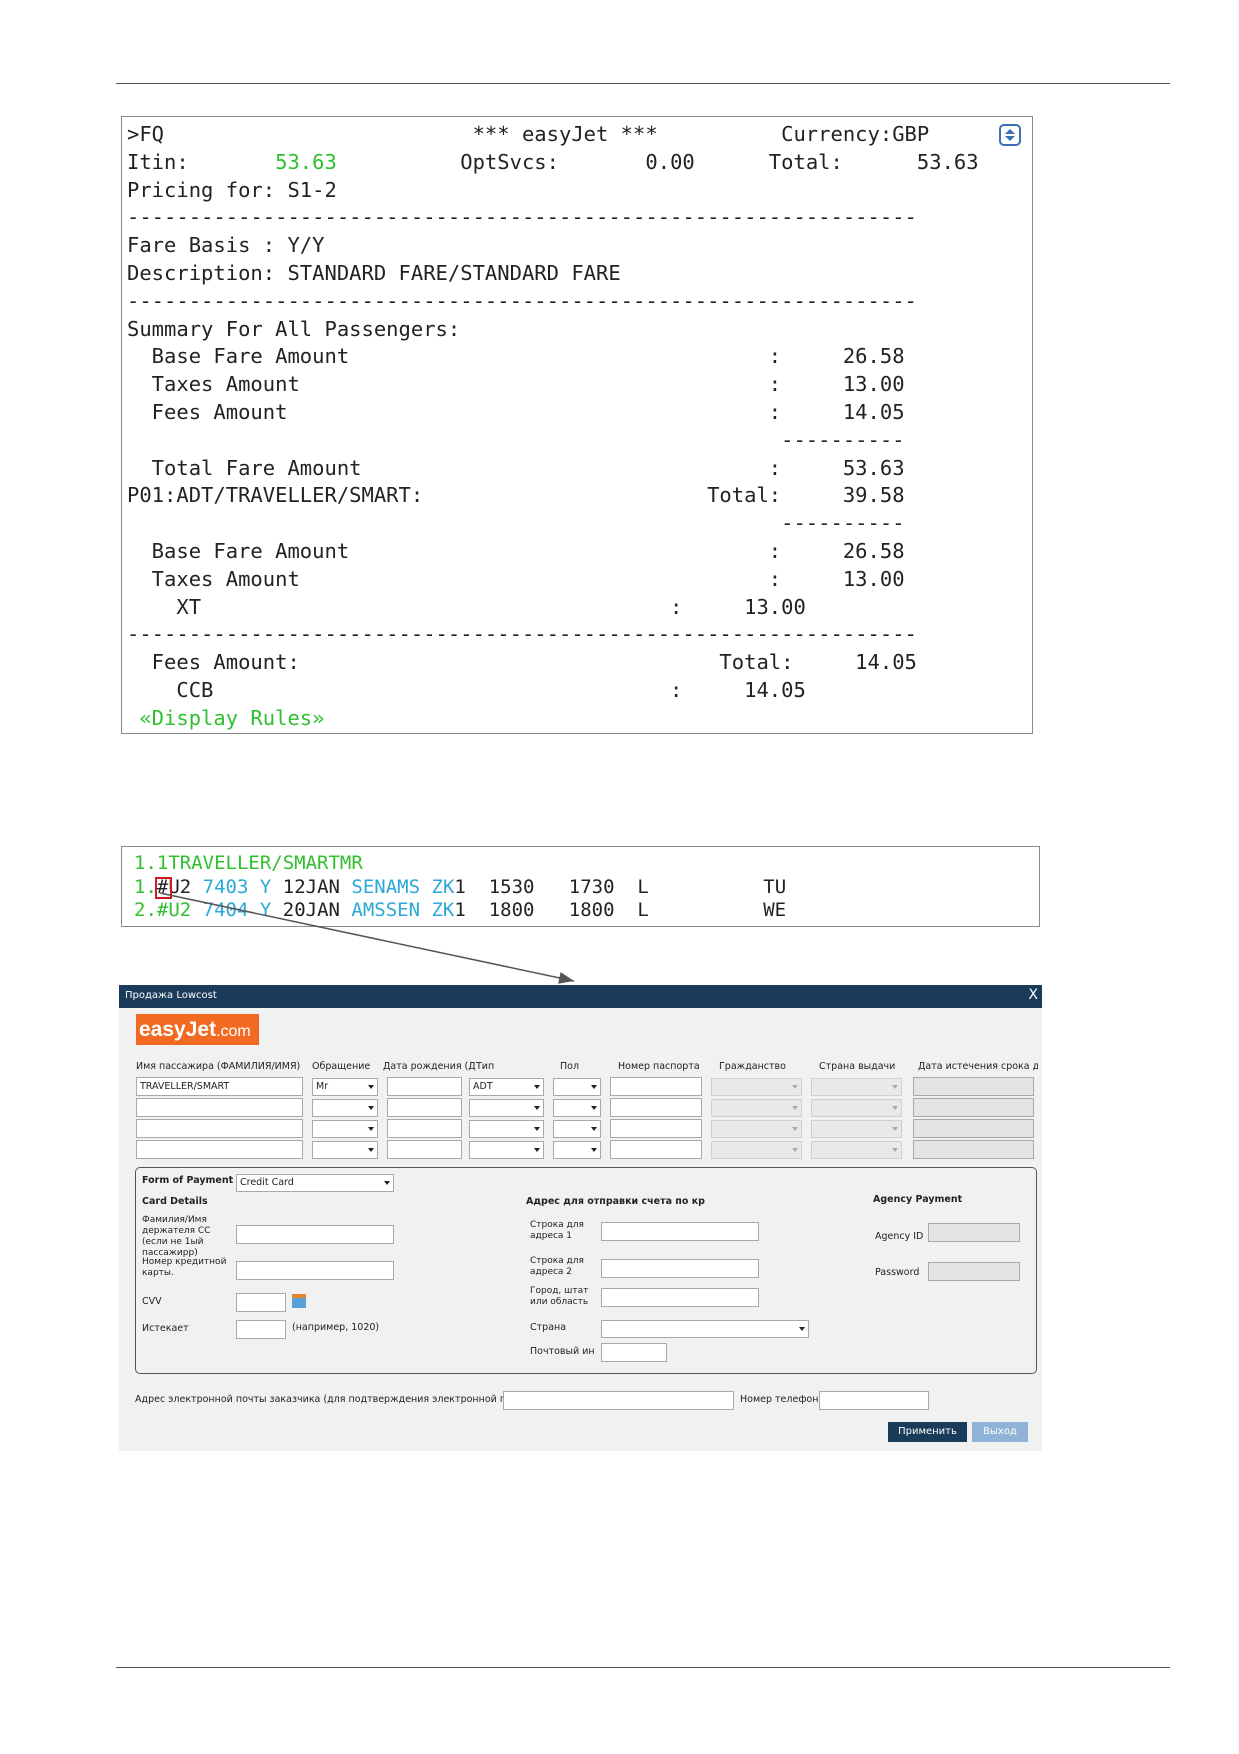 The width and height of the screenshot is (1239, 1754). Describe the element at coordinates (226, 717) in the screenshot. I see `terminal-line-segment: «Display Rules»` at that location.